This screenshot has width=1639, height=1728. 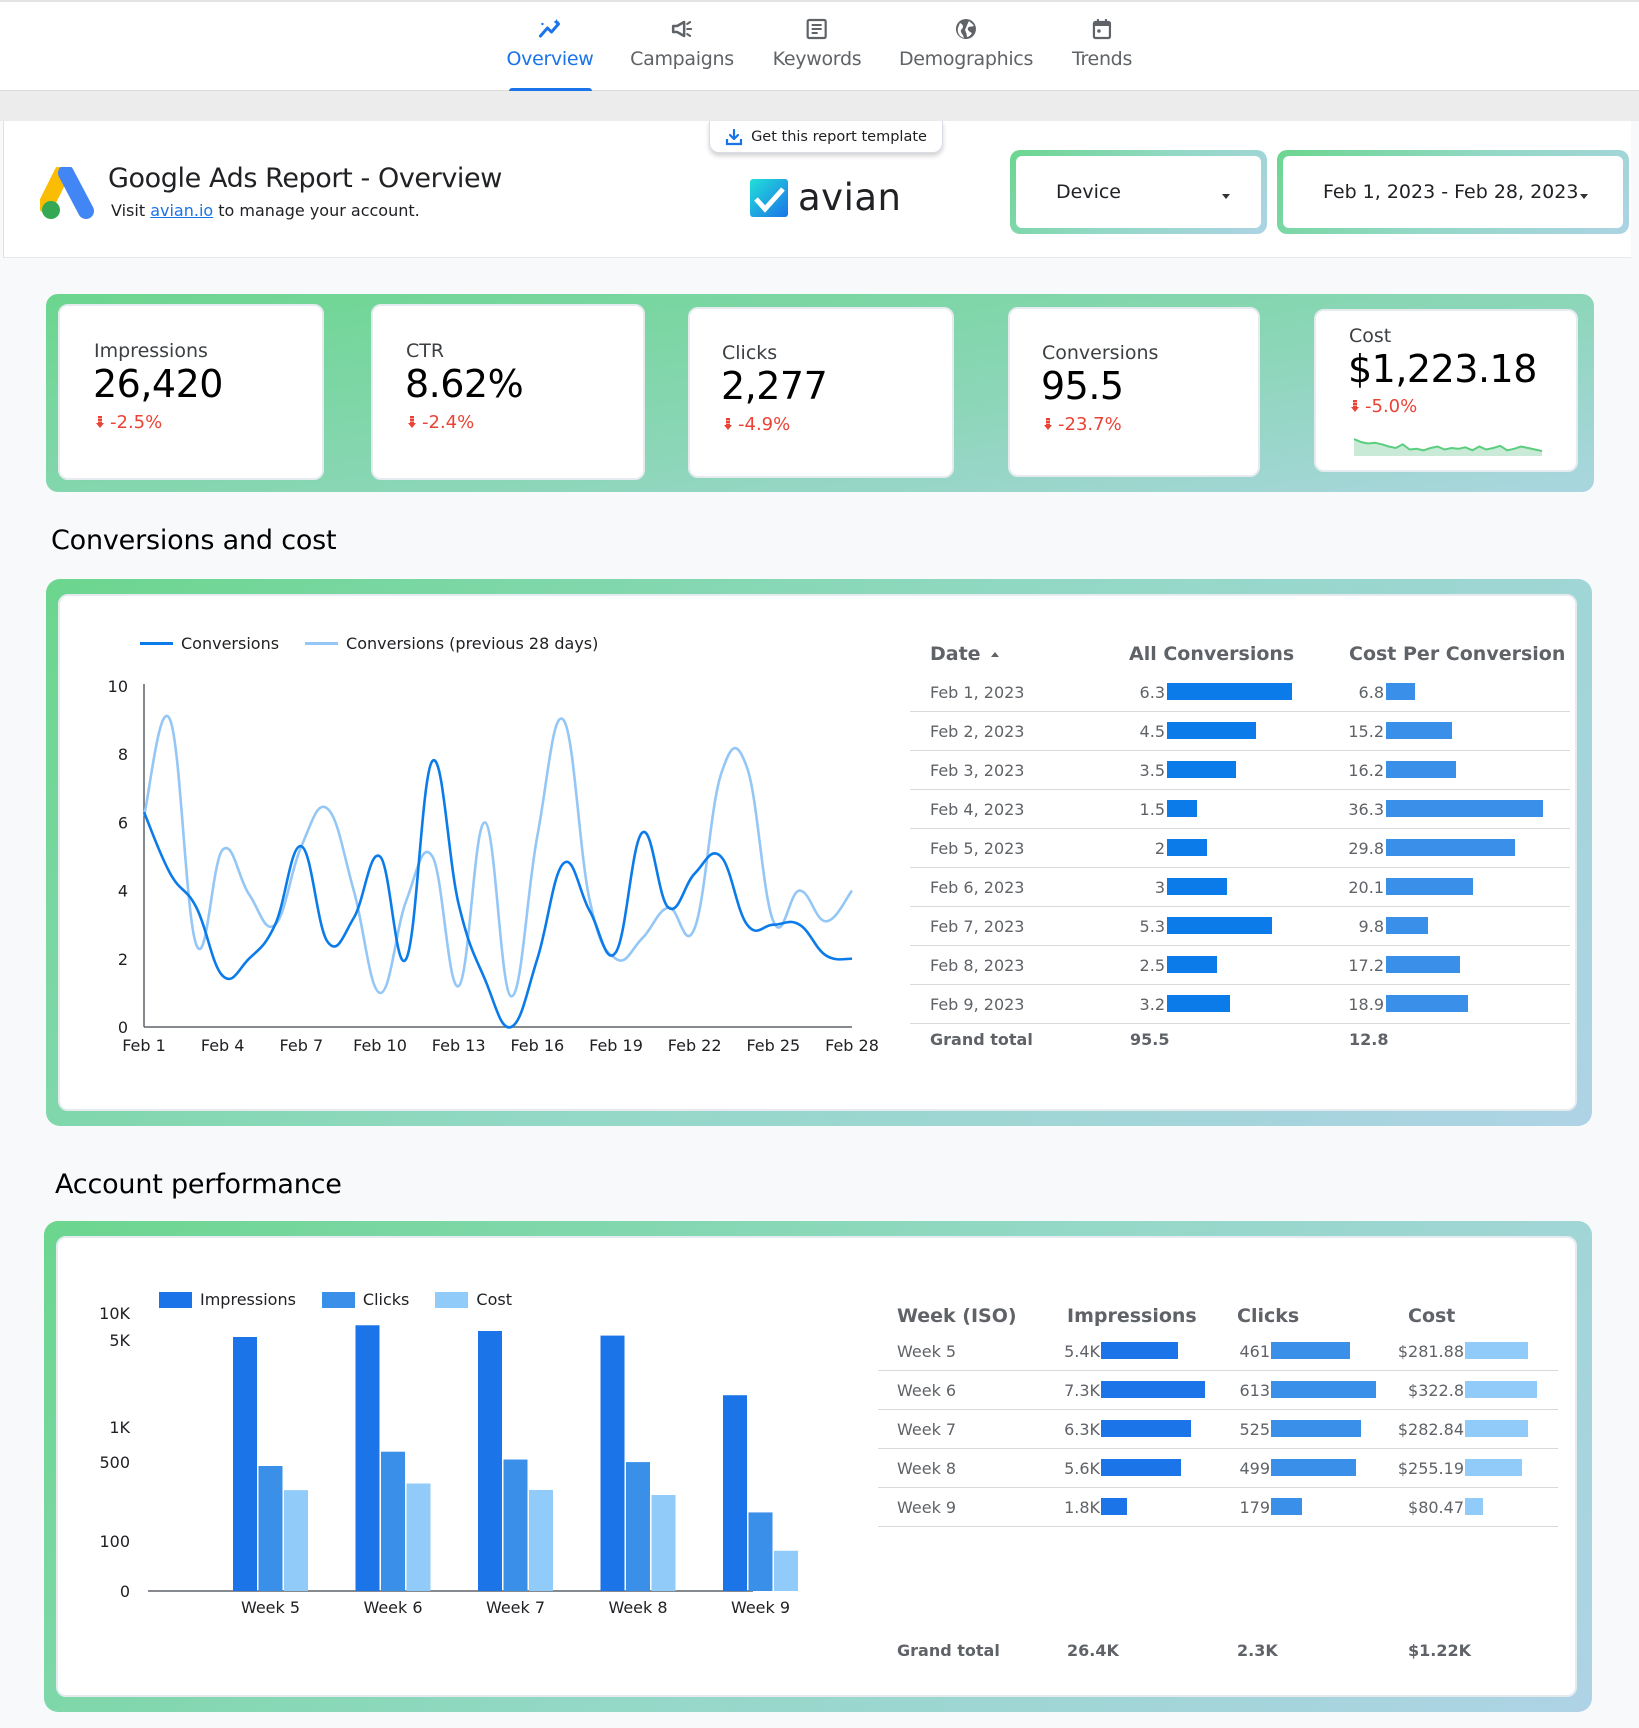 I want to click on clicks-cell: 499, so click(x=1254, y=1468).